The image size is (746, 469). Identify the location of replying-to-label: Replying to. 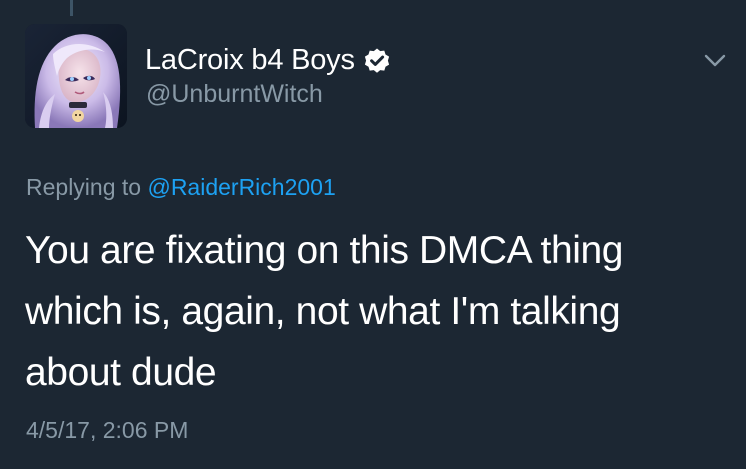
(84, 187).